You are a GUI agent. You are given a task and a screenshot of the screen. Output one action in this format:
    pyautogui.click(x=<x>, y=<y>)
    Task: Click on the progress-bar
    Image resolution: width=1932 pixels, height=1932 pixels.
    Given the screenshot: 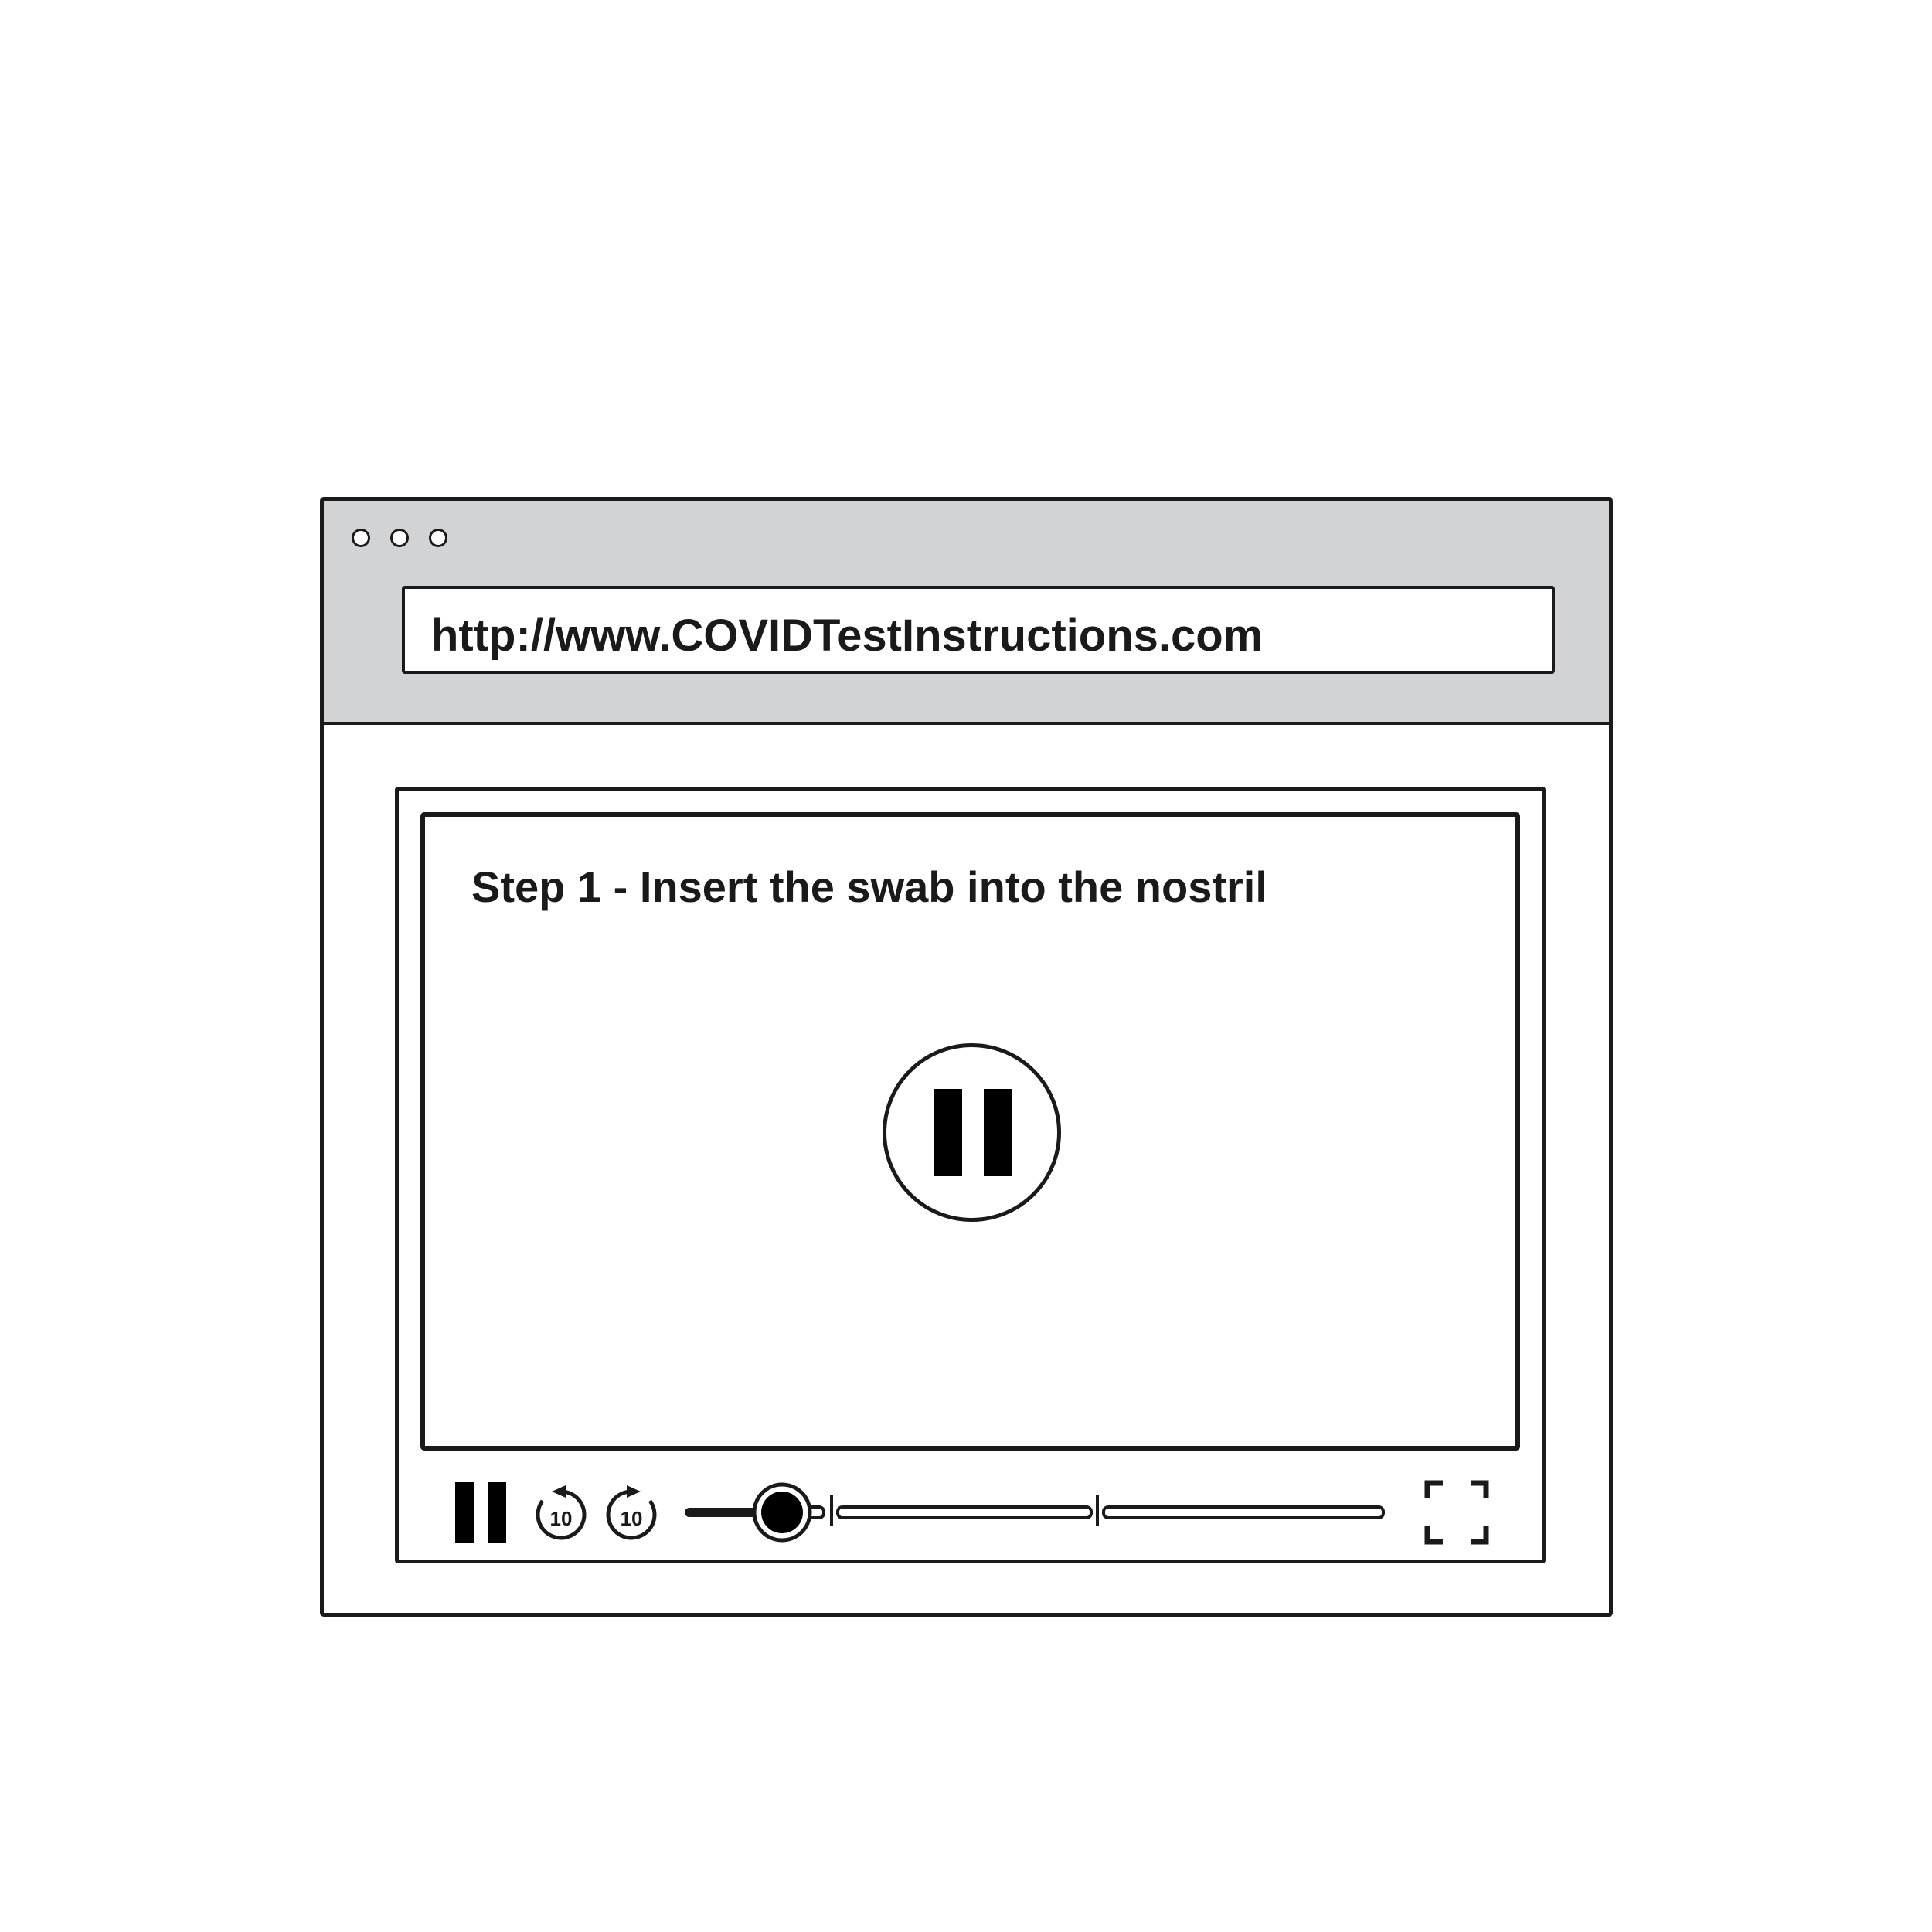 What is the action you would take?
    pyautogui.click(x=1056, y=1511)
    